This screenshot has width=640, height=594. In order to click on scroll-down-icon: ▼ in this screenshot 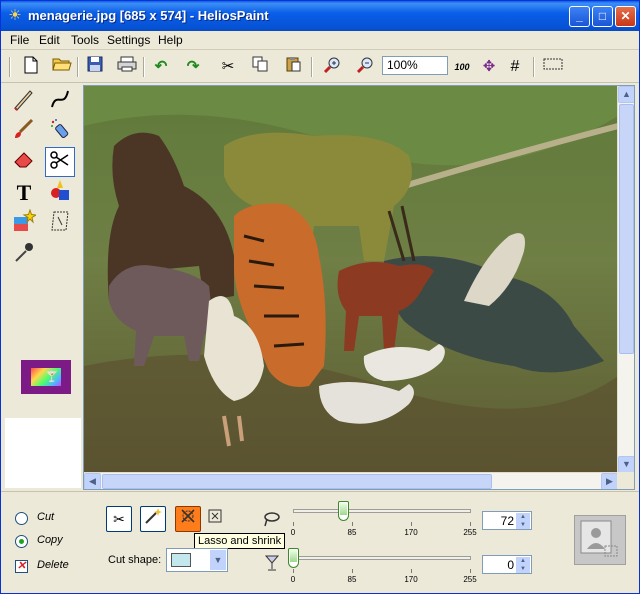, I will do `click(626, 464)`.